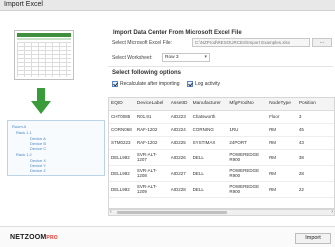  I want to click on scroll-right-icon: ›, so click(332, 212).